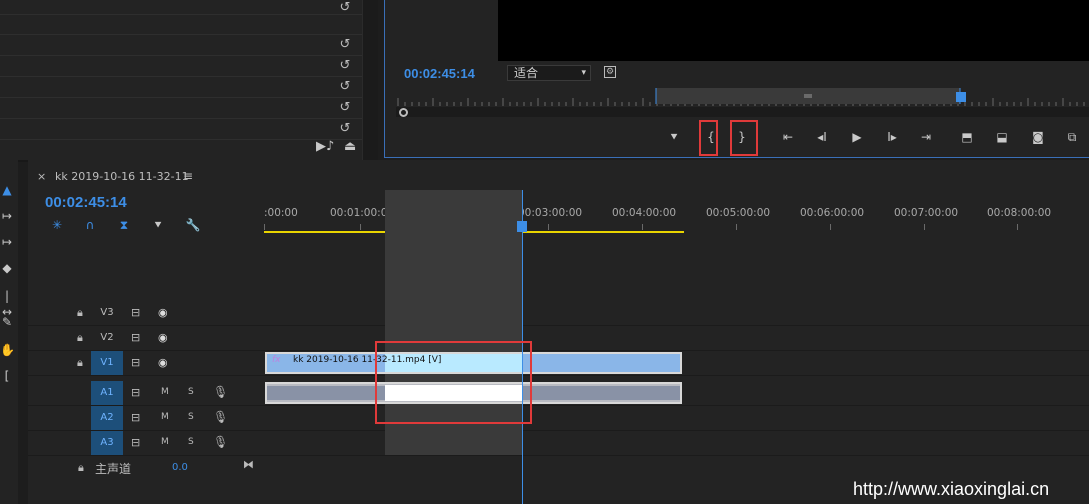  What do you see at coordinates (926, 137) in the screenshot?
I see `go-to-out-button: ⇥` at bounding box center [926, 137].